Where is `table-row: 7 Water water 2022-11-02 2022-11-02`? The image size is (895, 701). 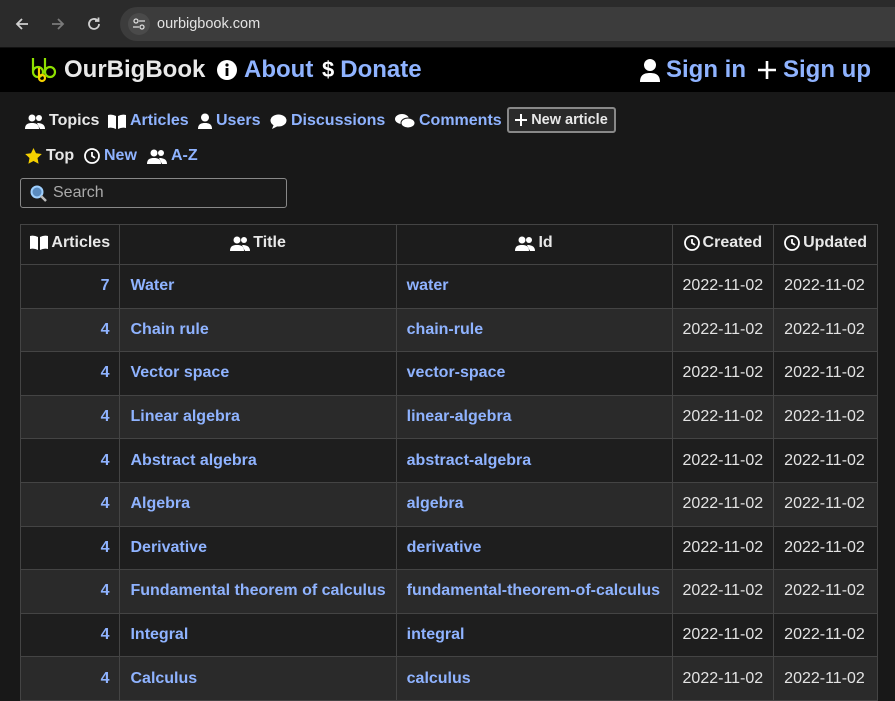
table-row: 7 Water water 2022-11-02 2022-11-02 is located at coordinates (448, 286).